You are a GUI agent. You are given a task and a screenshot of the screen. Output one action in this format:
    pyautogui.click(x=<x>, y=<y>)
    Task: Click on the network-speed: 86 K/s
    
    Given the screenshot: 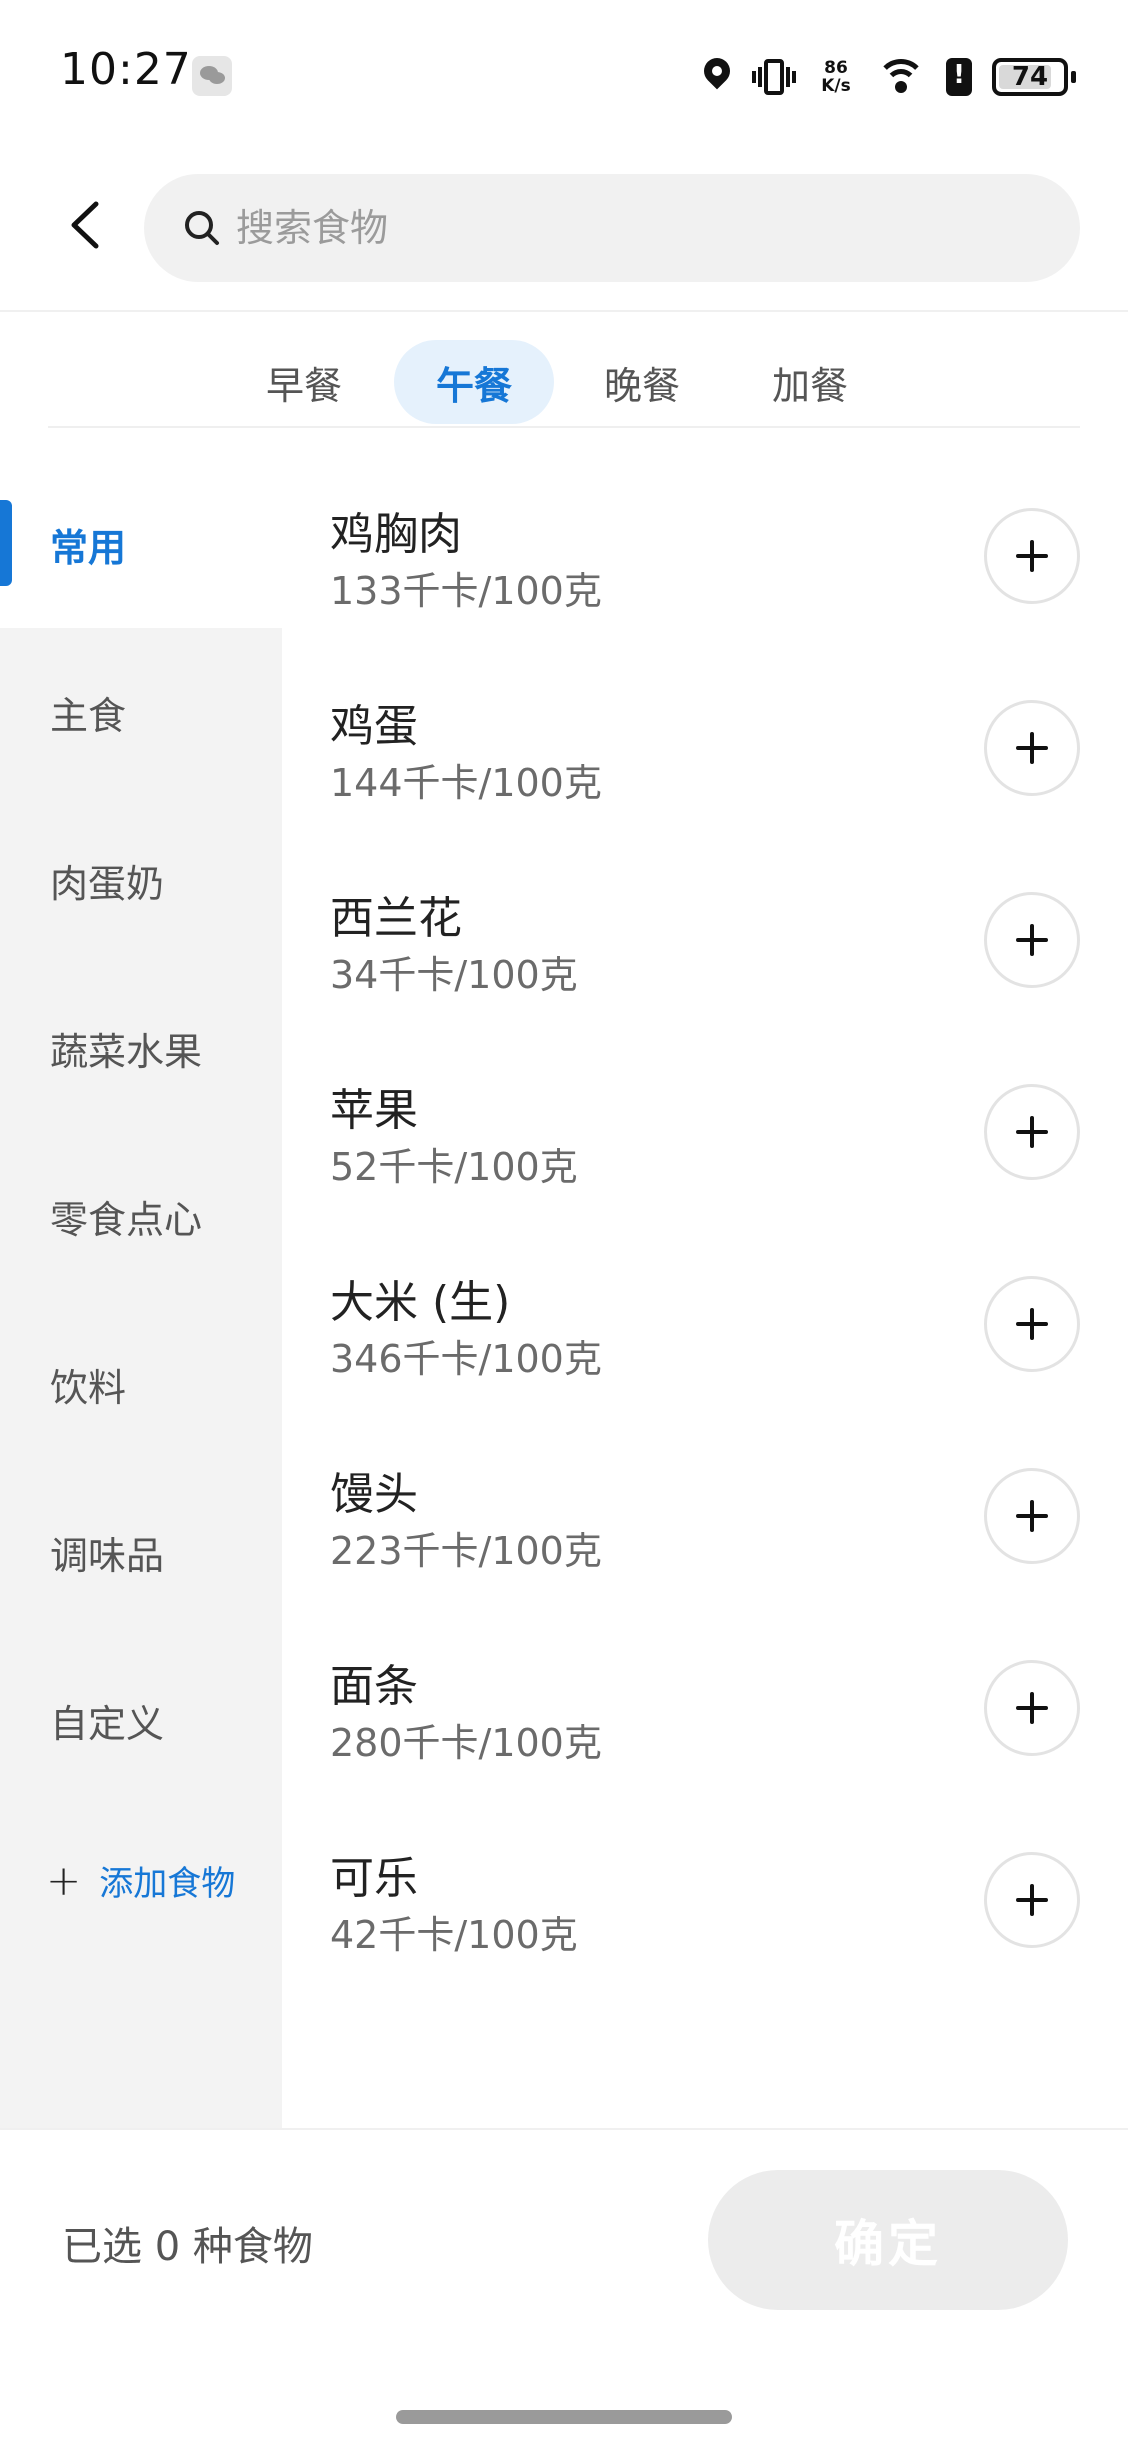 What is the action you would take?
    pyautogui.click(x=836, y=77)
    